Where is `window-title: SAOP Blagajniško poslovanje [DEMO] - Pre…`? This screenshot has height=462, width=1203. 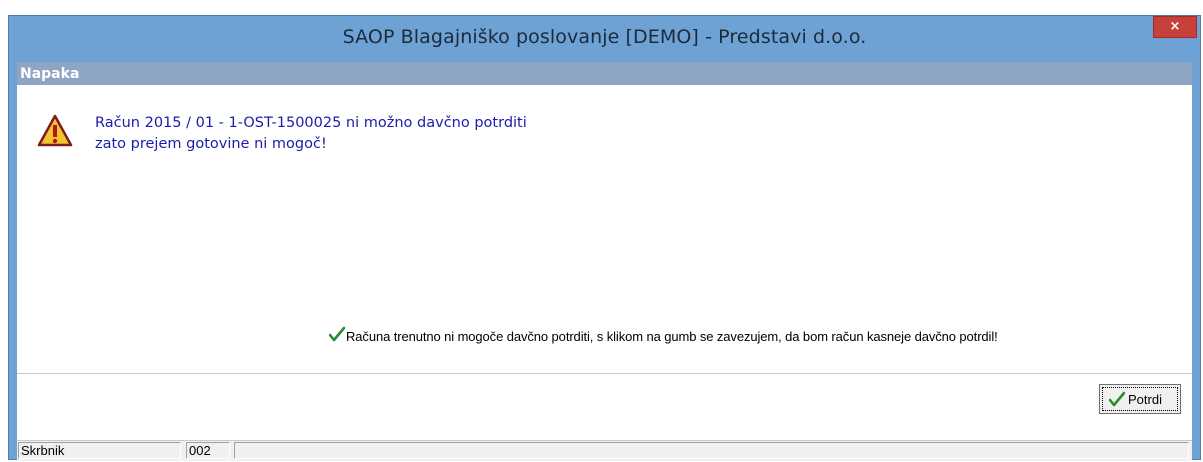 window-title: SAOP Blagajniško poslovanje [DEMO] - Pre… is located at coordinates (604, 37).